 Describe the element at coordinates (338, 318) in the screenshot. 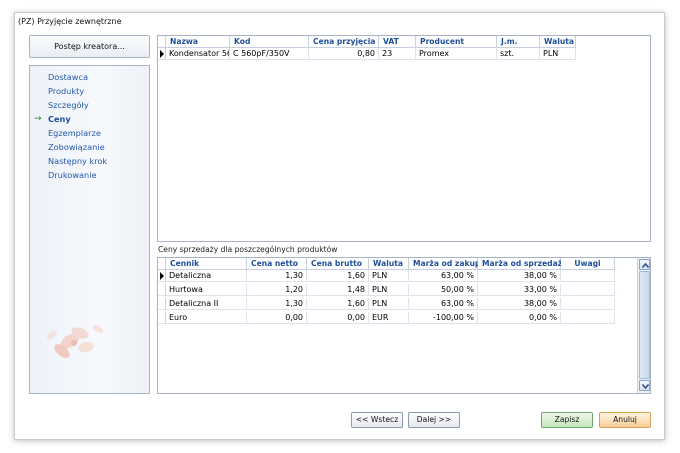

I see `table-cell-brutto: 0,00` at that location.